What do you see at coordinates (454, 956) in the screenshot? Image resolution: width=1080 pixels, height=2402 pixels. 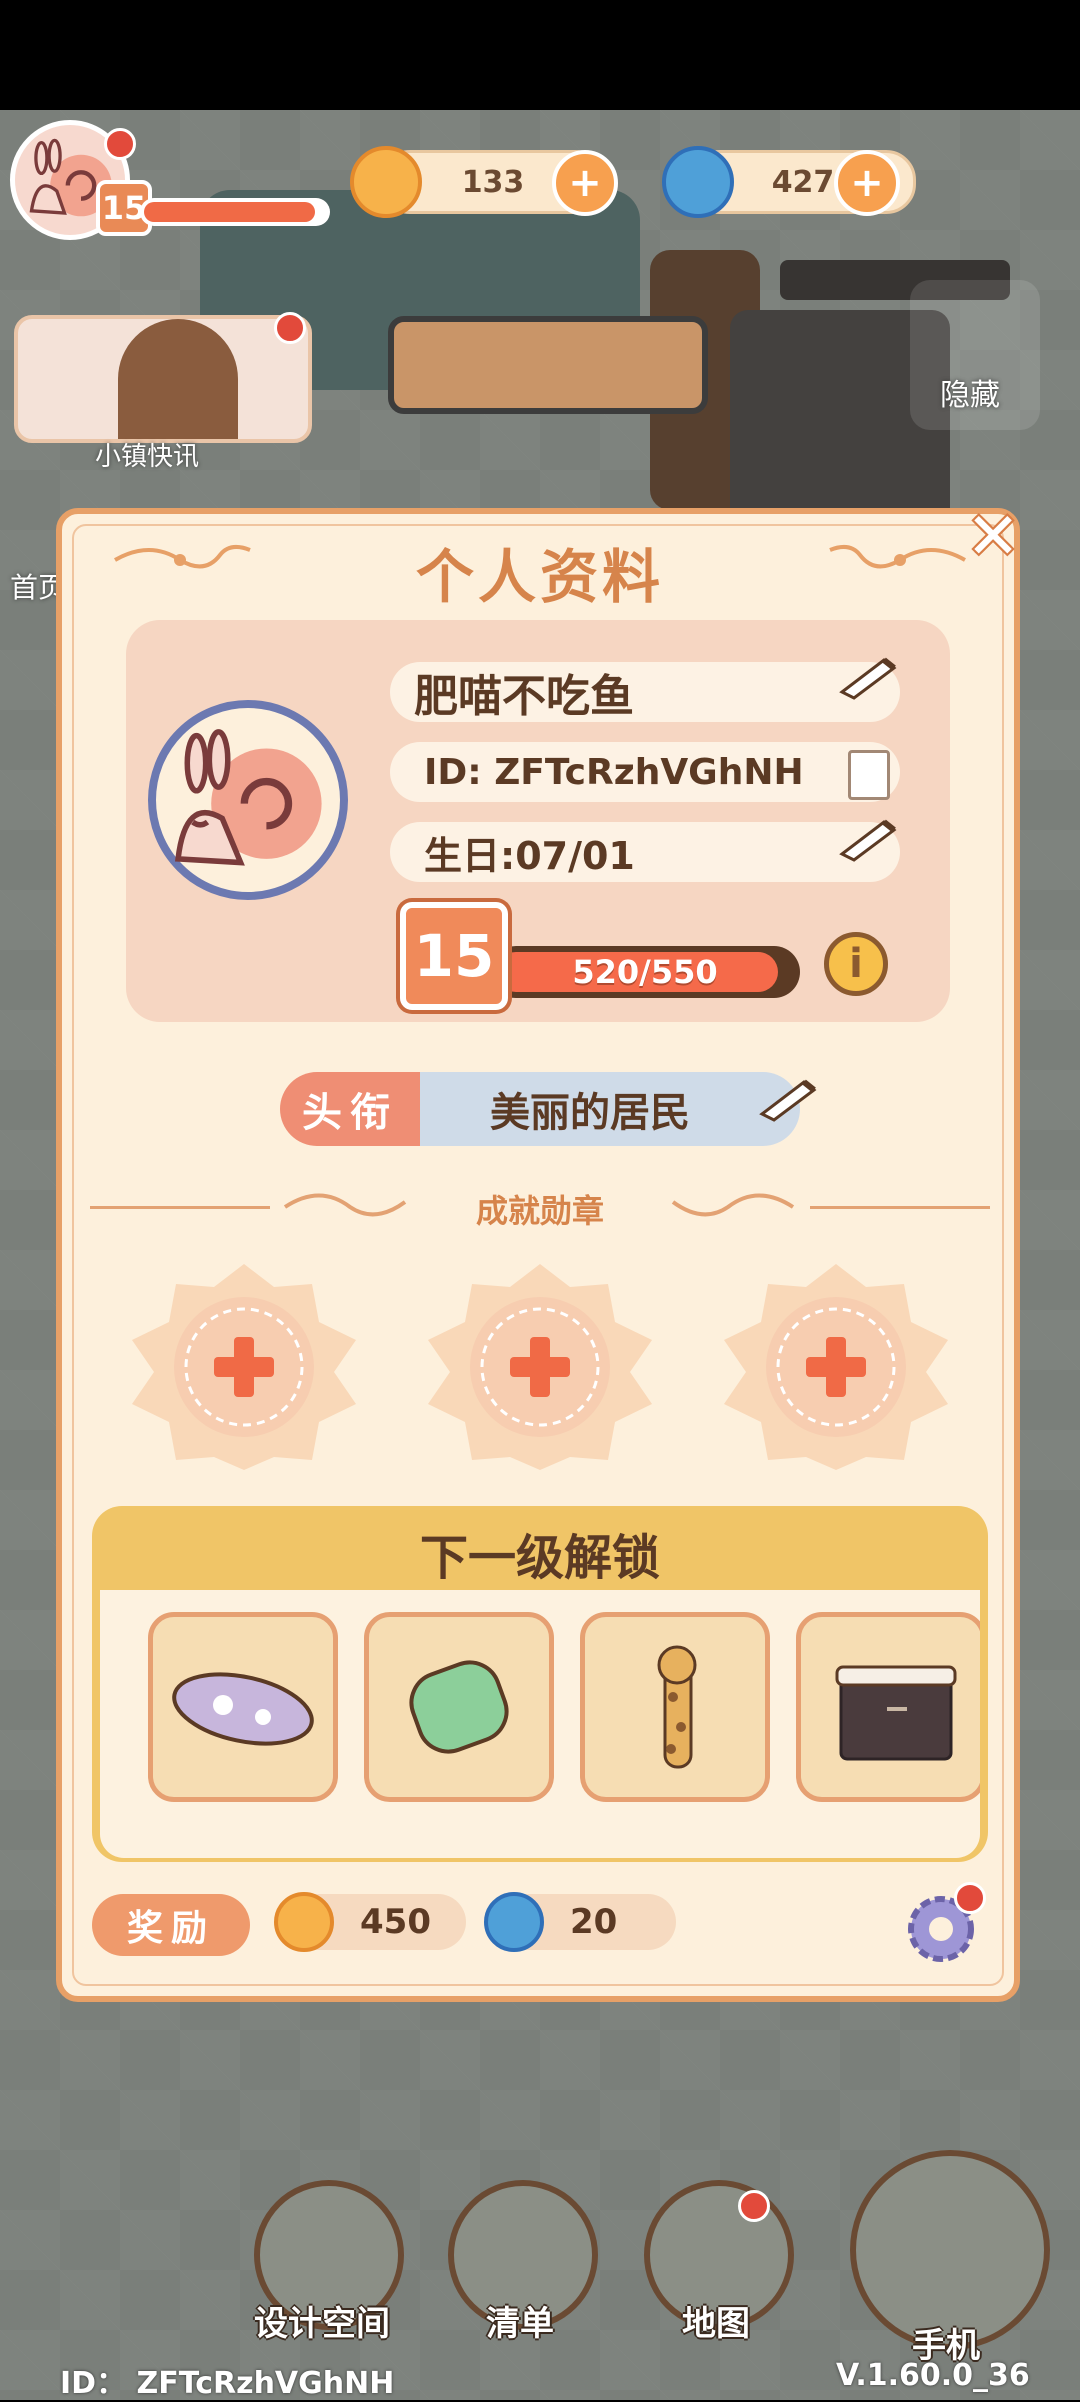 I see `level-badge: 15` at bounding box center [454, 956].